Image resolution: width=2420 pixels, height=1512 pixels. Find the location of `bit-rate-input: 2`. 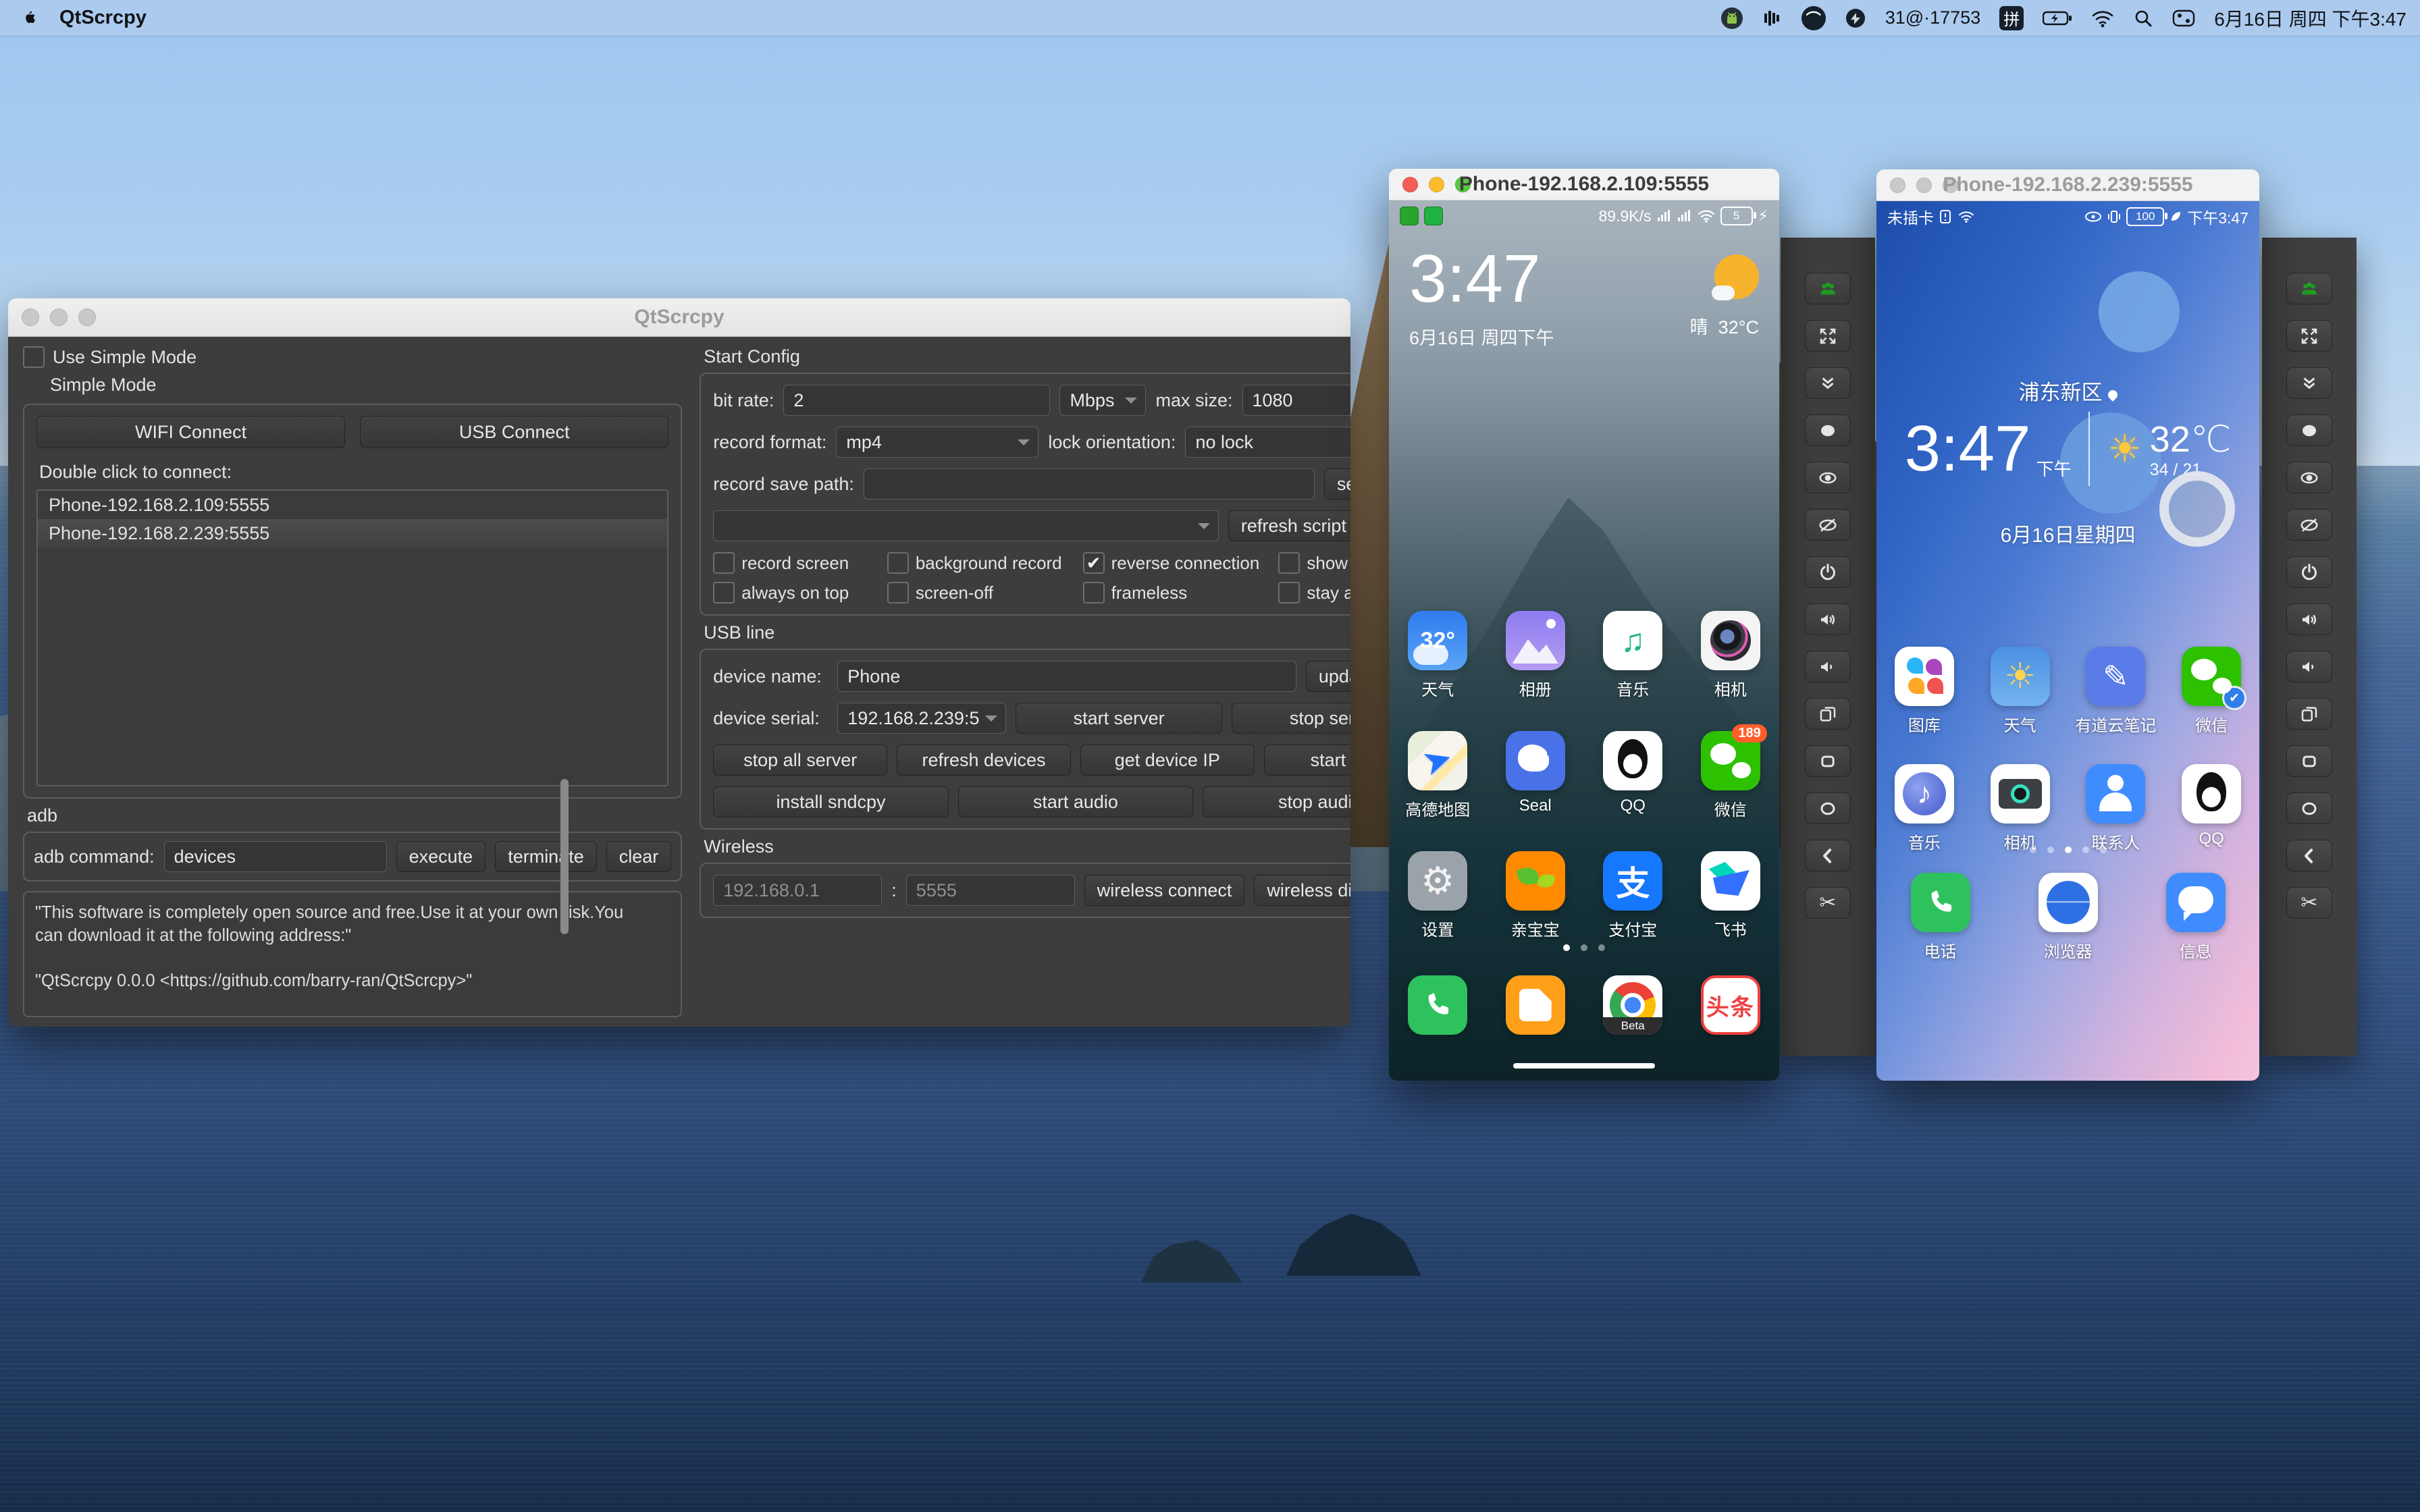

bit-rate-input: 2 is located at coordinates (917, 400).